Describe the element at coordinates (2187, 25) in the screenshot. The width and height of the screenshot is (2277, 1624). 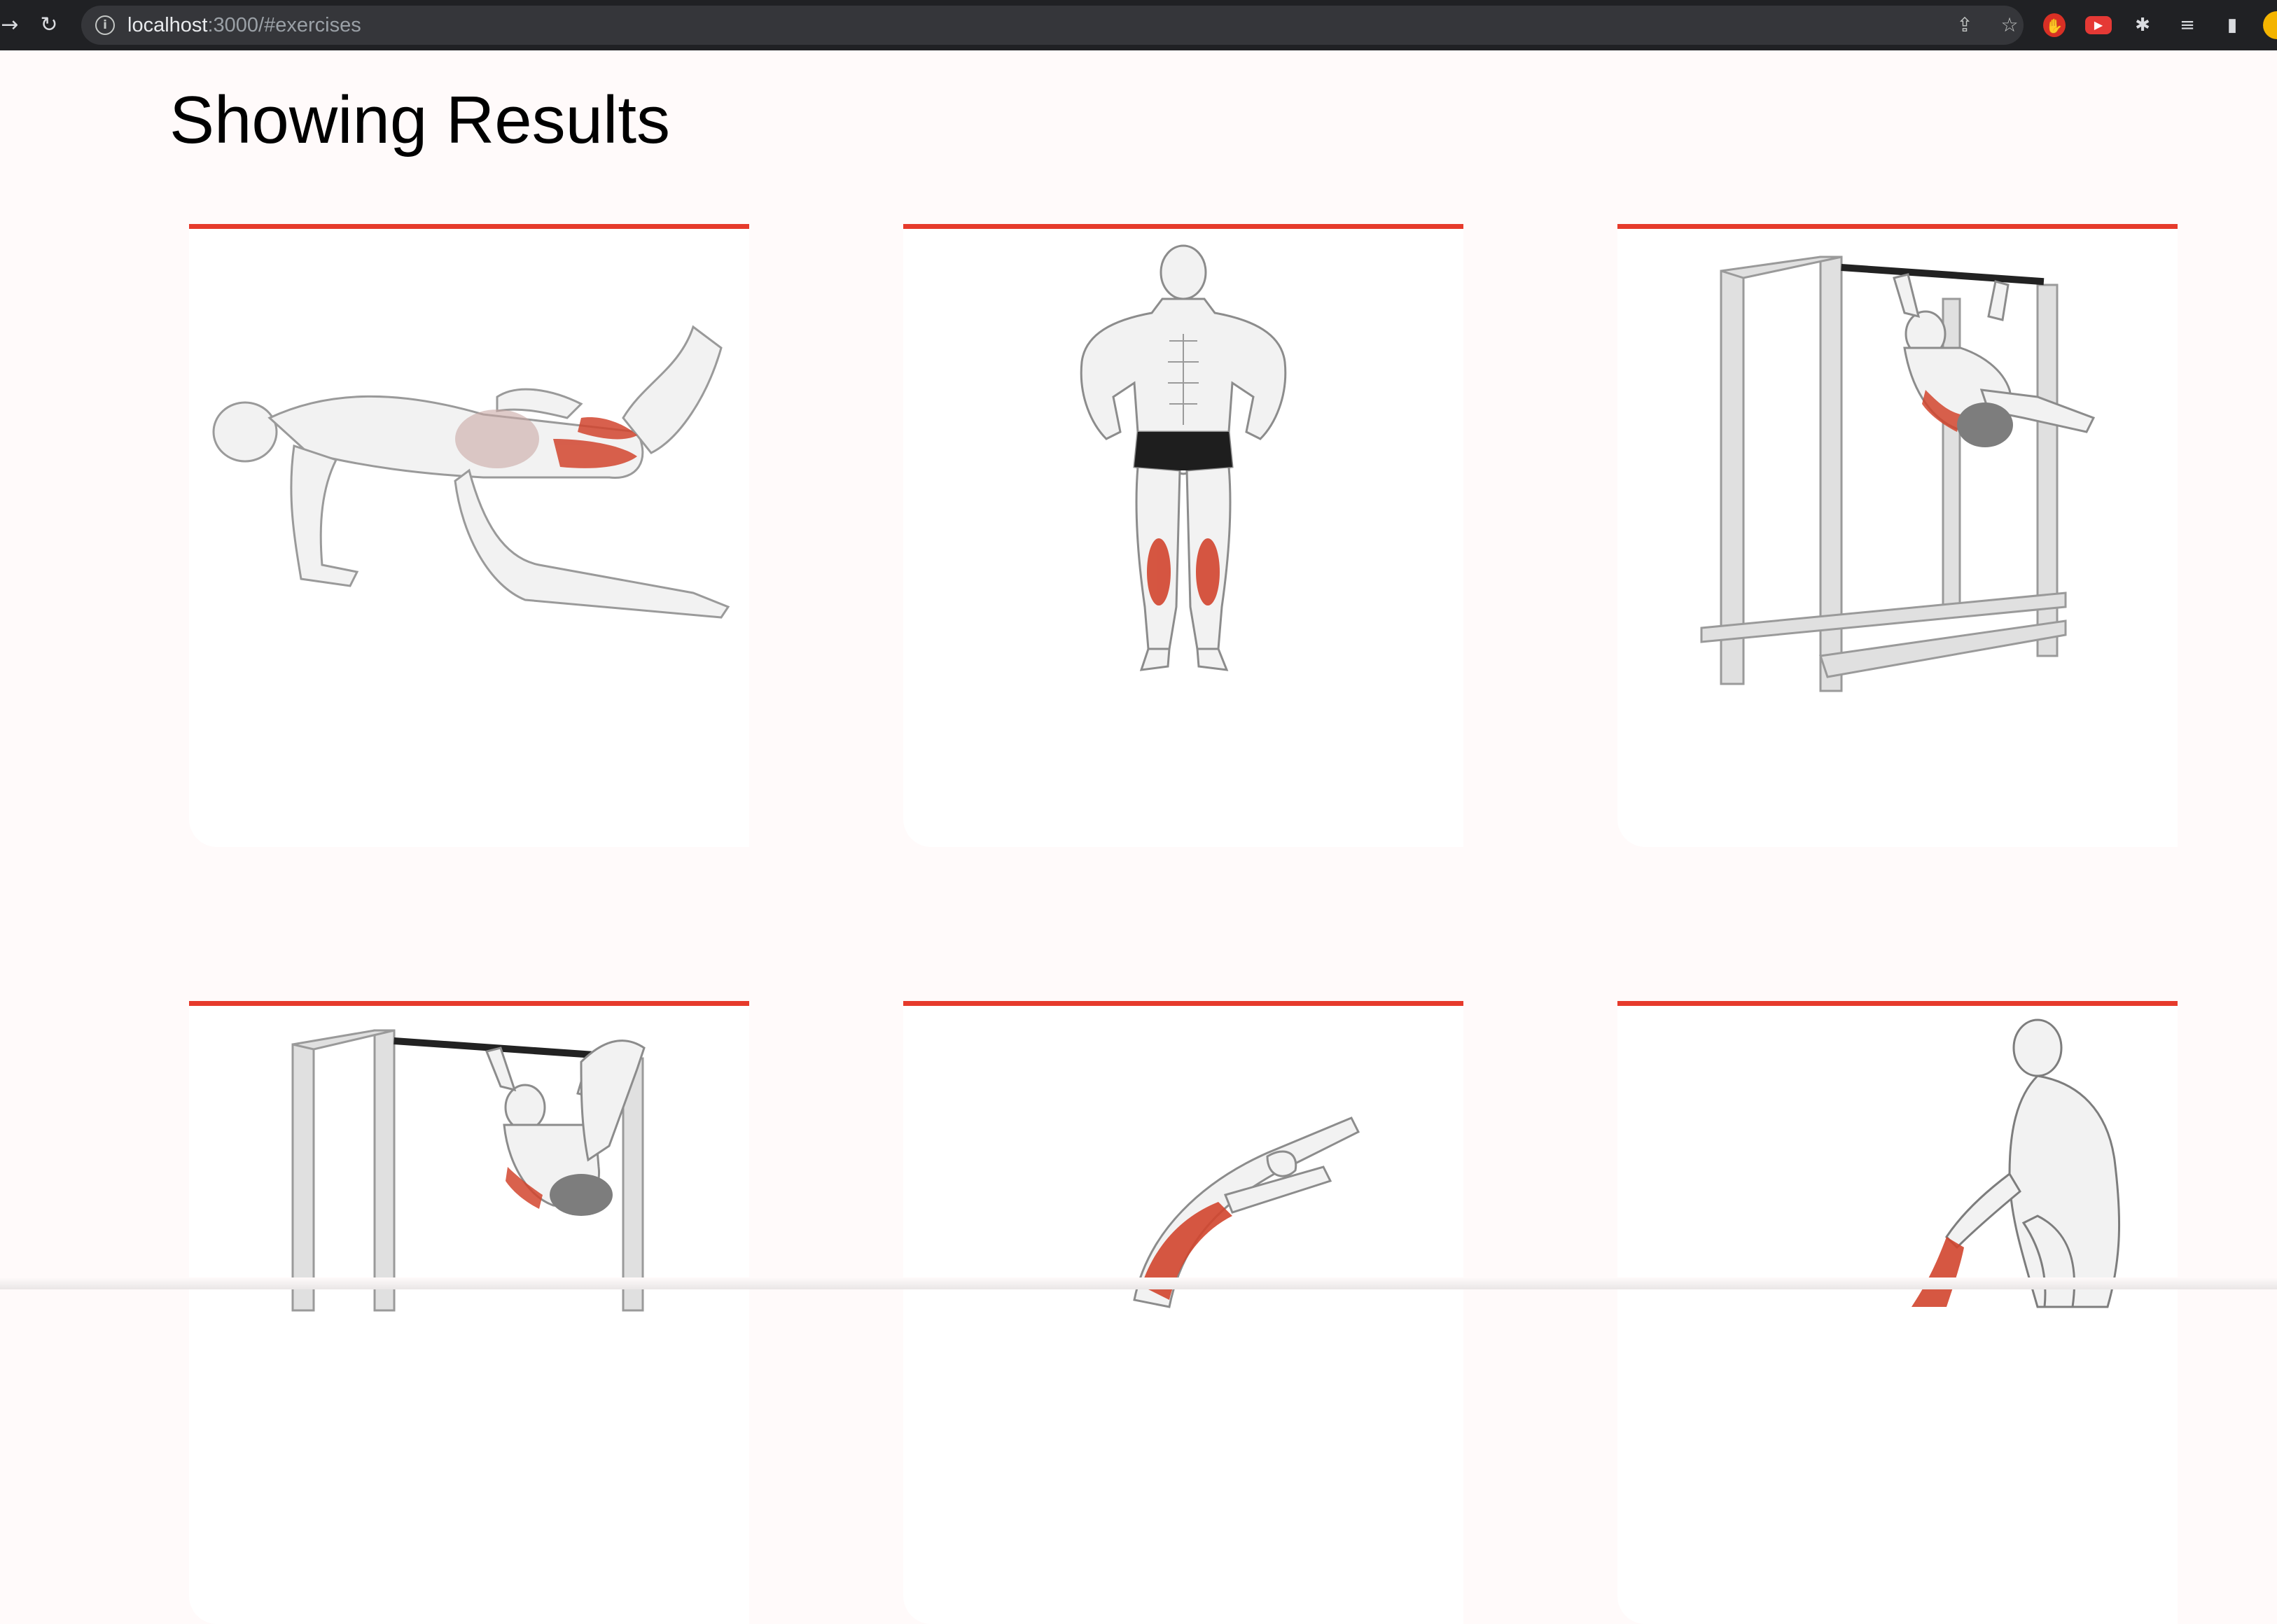
I see `reading-list-icon: ≡` at that location.